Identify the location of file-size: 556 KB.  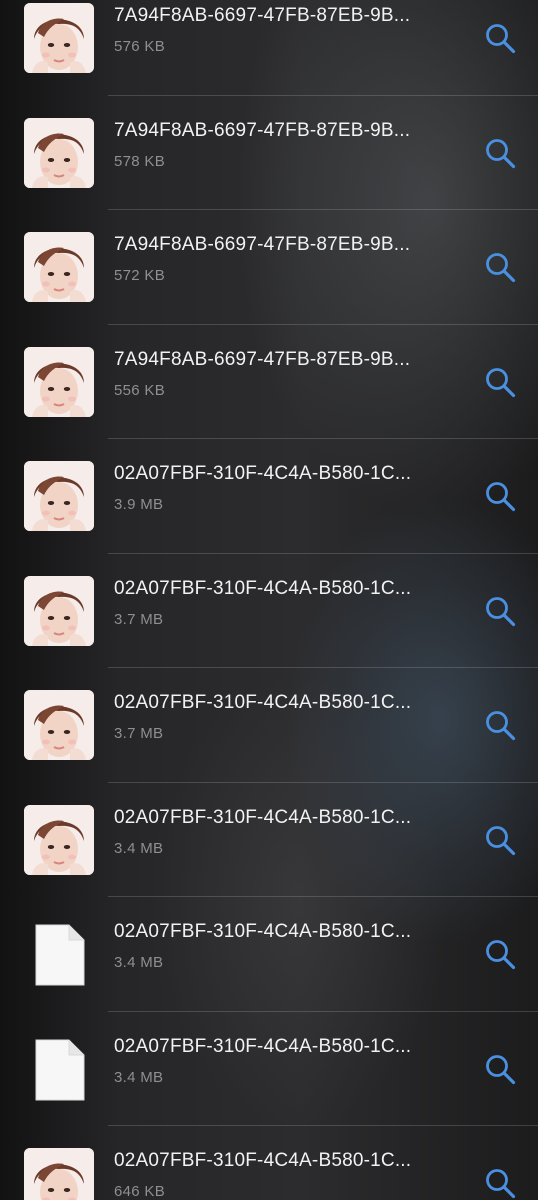
(140, 390).